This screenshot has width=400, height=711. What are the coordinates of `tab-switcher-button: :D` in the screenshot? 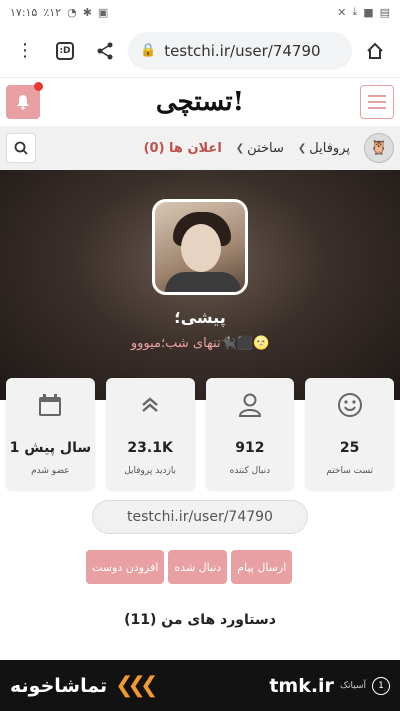 It's located at (65, 51).